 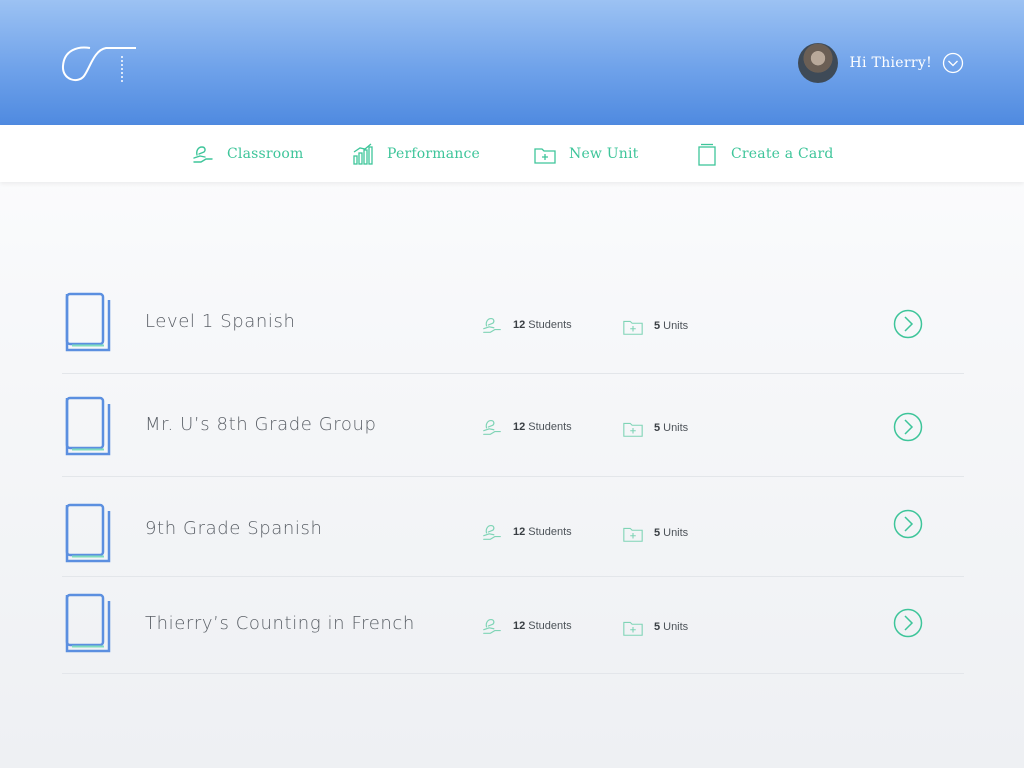 I want to click on class-row: 9th Grade Spanish 12 Students 5 Units, so click(x=513, y=527).